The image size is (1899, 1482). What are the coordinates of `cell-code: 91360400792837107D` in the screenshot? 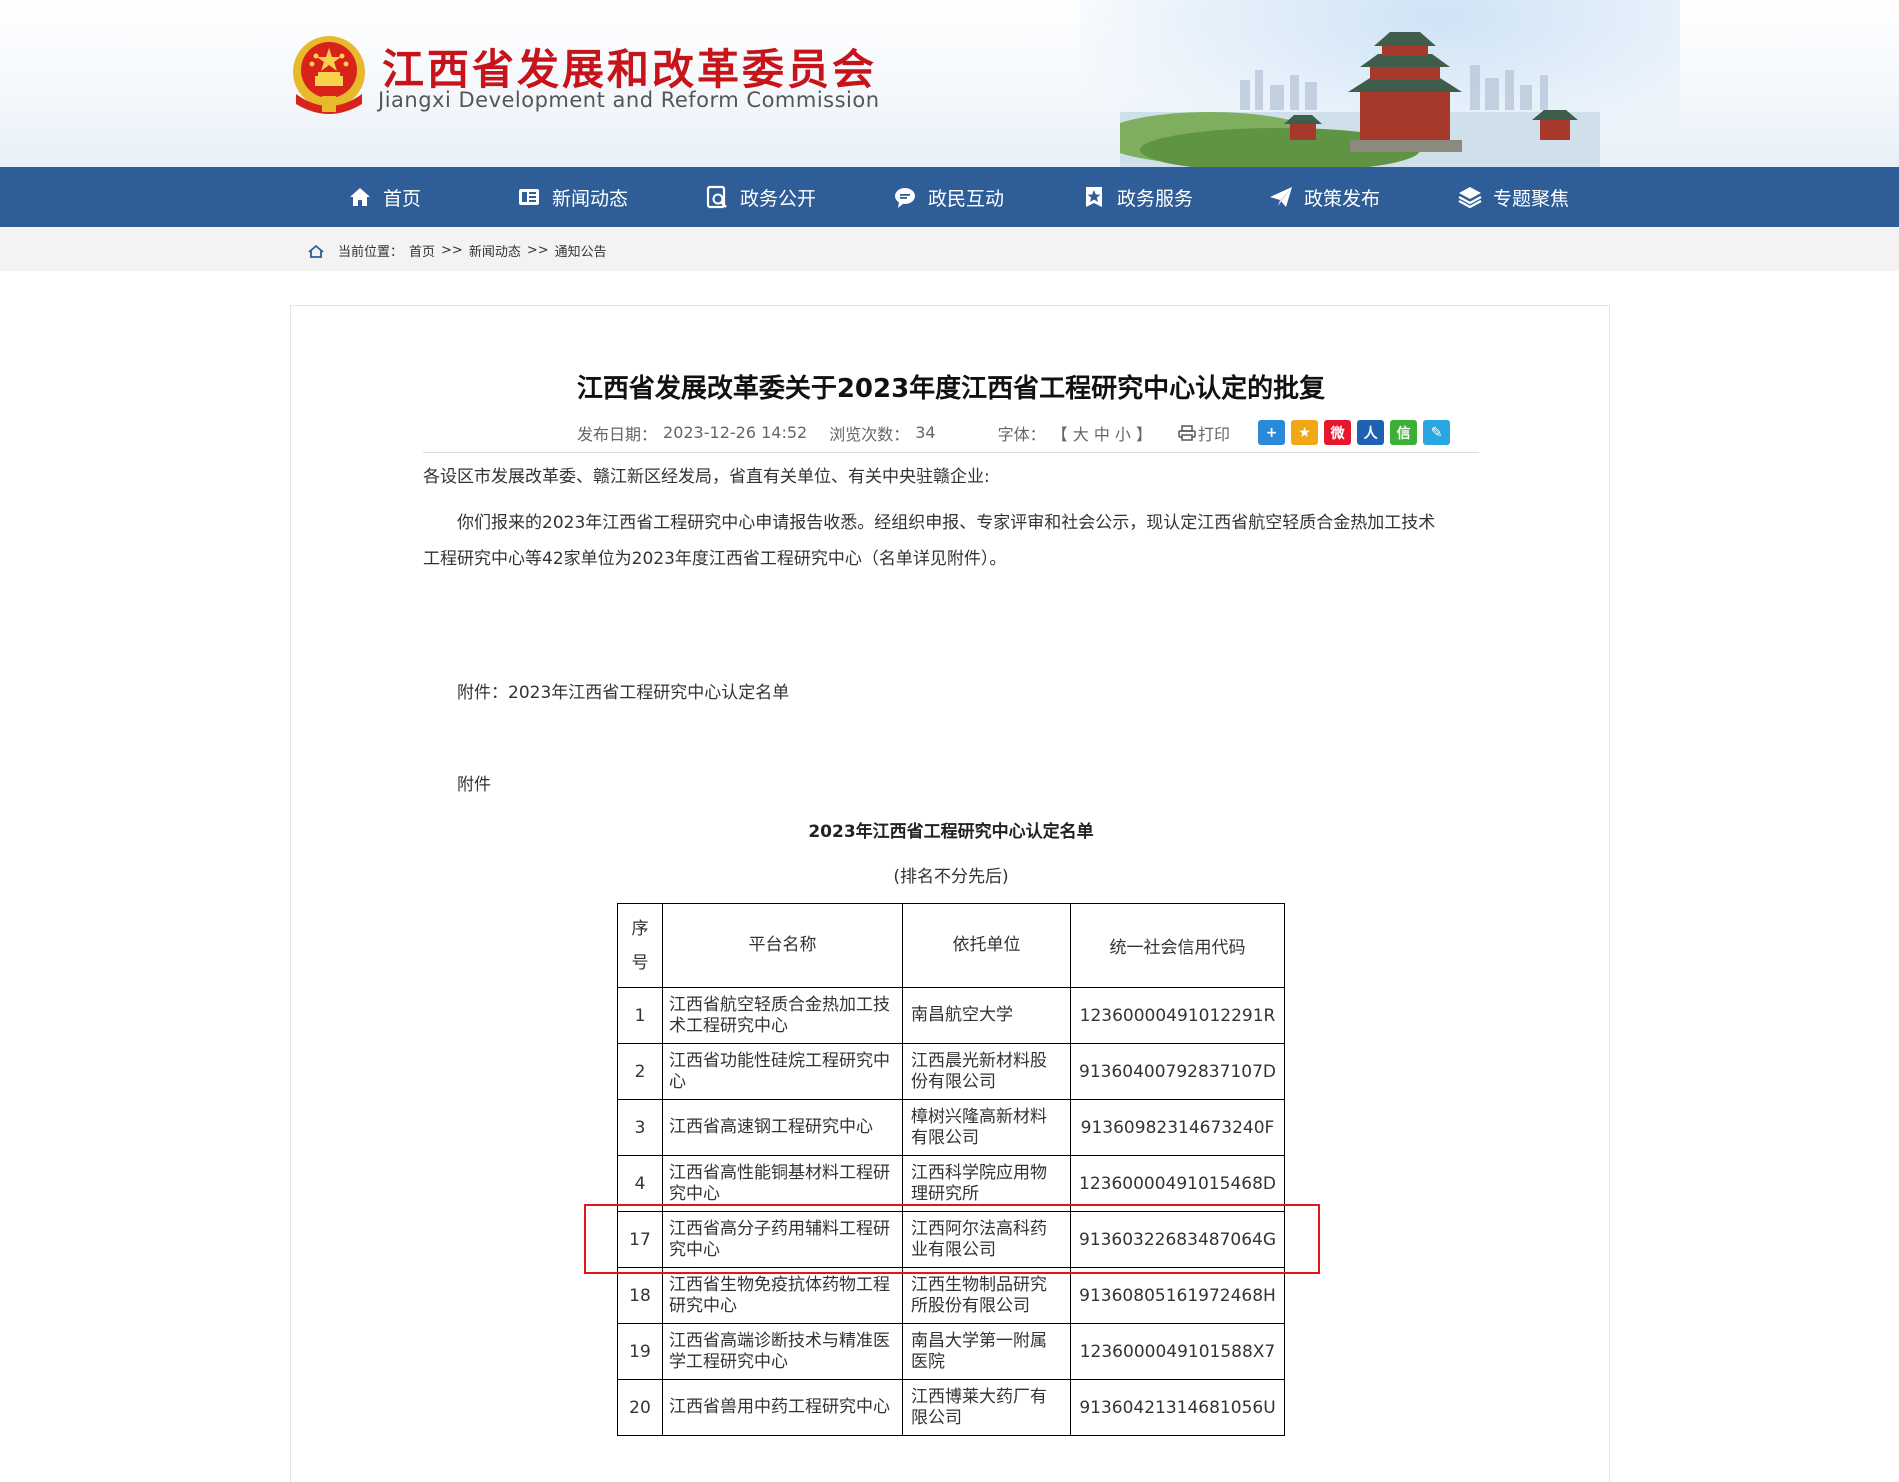 It's located at (1177, 1071).